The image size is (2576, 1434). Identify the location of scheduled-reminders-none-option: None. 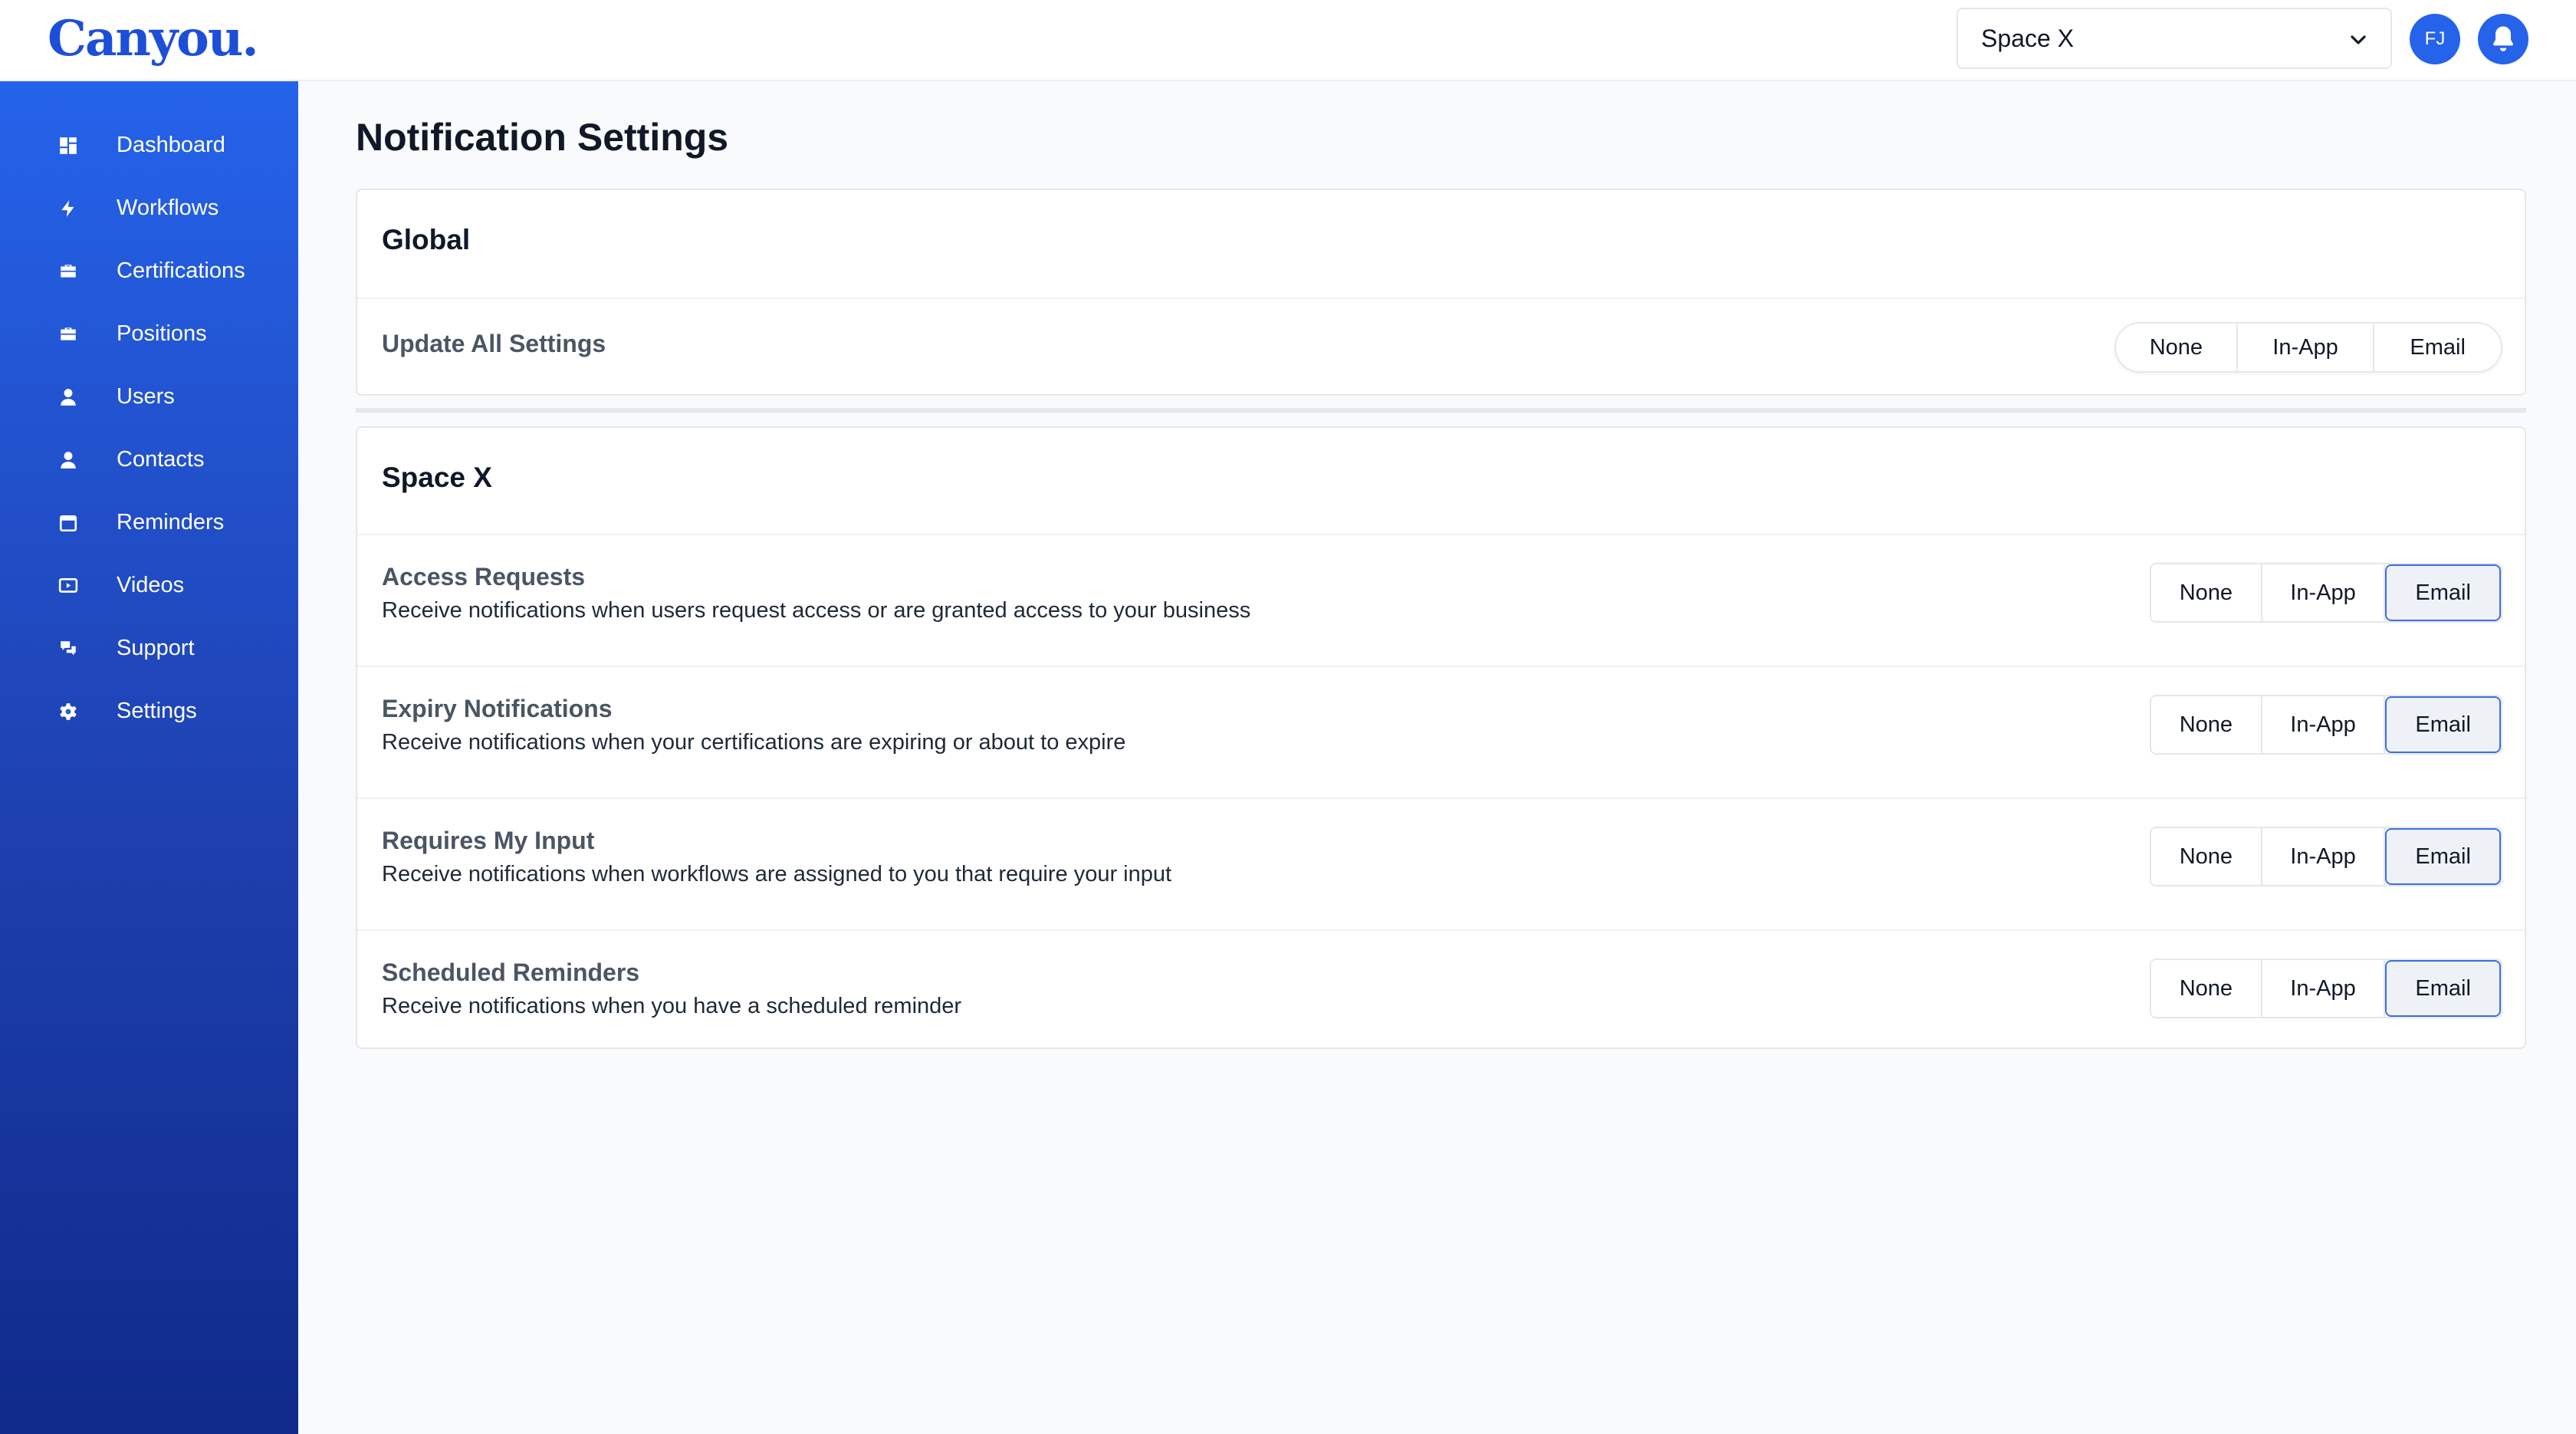
(2206, 988).